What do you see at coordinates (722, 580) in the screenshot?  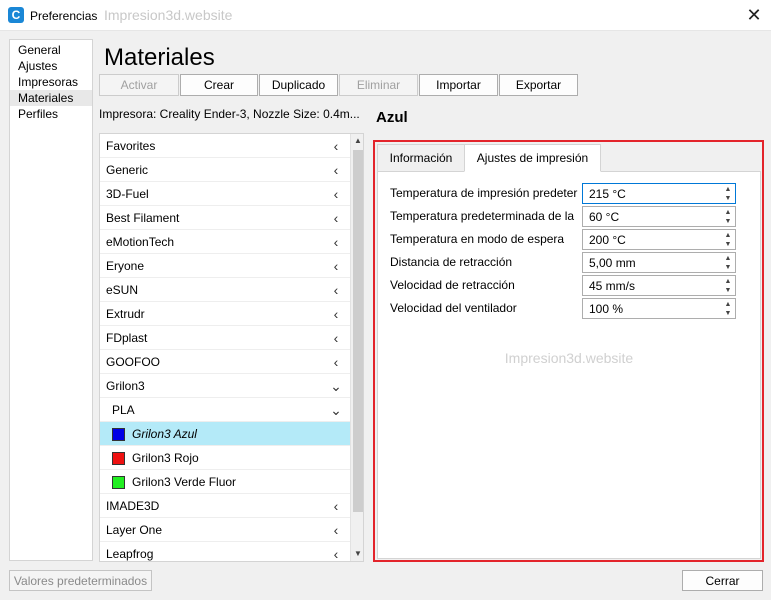 I see `close-button: Cerrar` at bounding box center [722, 580].